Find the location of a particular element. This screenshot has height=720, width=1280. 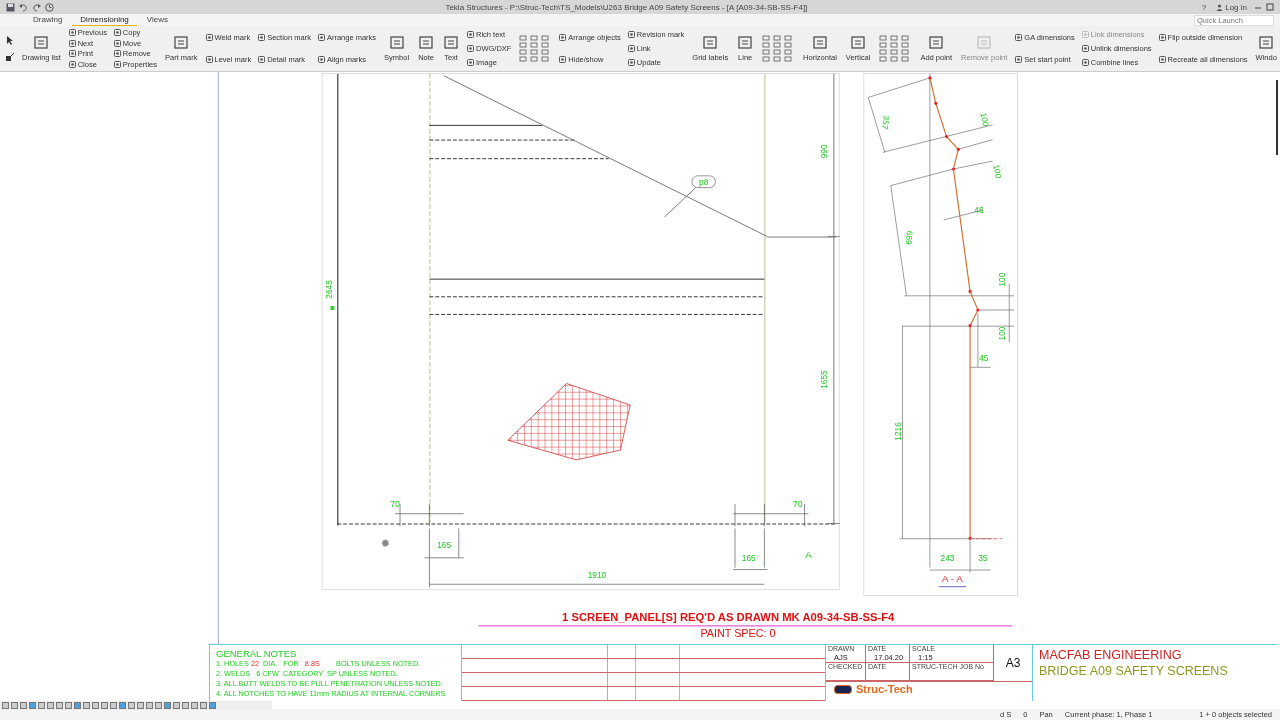

undo-icon is located at coordinates (23, 7).